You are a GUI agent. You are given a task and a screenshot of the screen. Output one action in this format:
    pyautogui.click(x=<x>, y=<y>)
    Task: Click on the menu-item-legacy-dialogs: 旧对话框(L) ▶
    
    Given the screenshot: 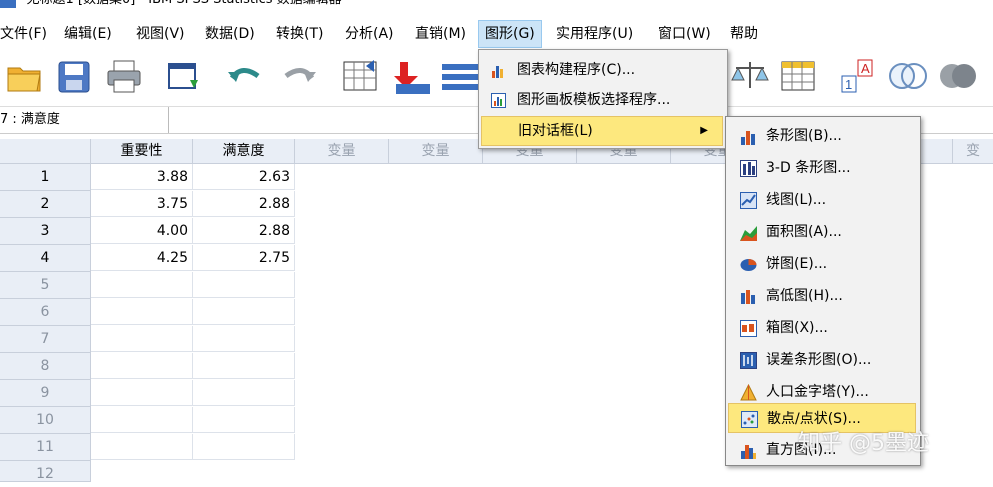 What is the action you would take?
    pyautogui.click(x=602, y=131)
    